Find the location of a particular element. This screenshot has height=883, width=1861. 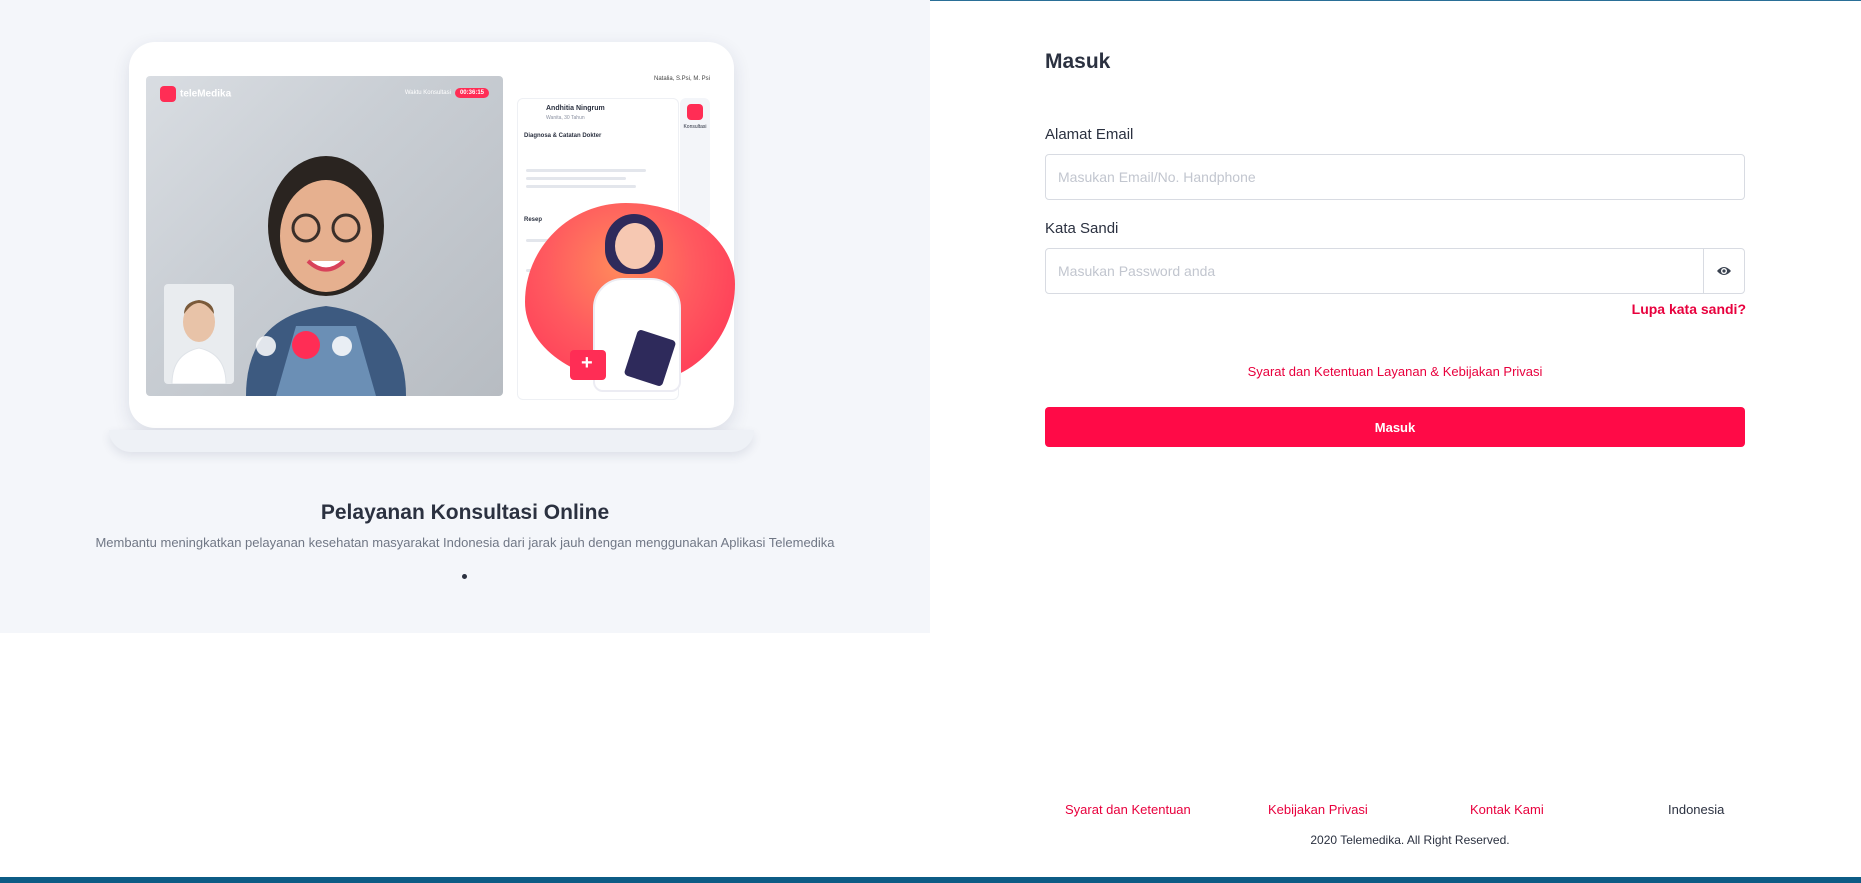

patient-photo is located at coordinates (326, 276).